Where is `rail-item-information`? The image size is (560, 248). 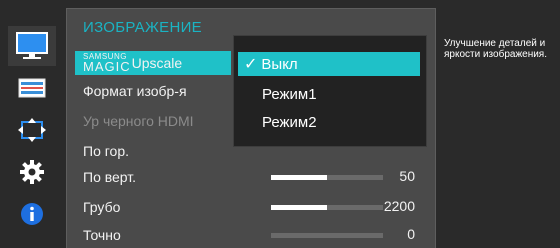 rail-item-information is located at coordinates (32, 214).